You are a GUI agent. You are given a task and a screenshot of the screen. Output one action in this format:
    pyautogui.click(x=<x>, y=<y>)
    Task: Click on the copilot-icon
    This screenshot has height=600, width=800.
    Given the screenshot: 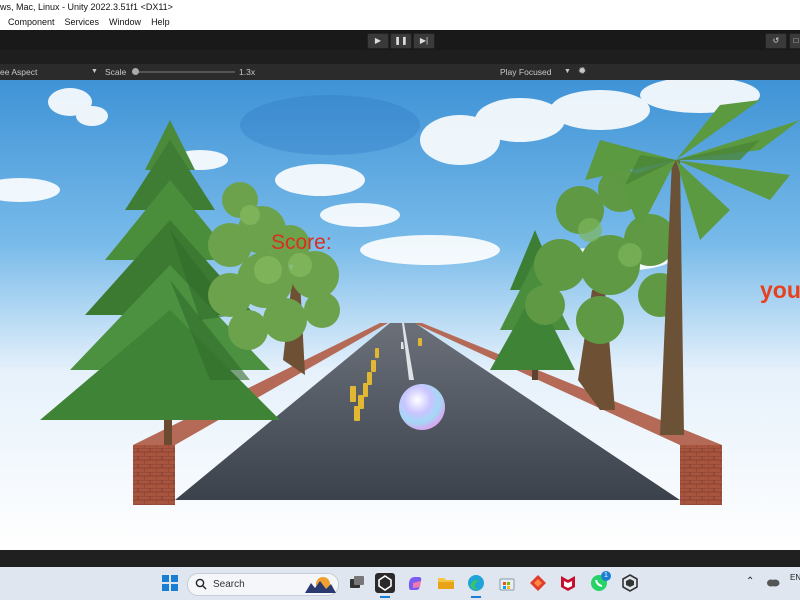 What is the action you would take?
    pyautogui.click(x=415, y=583)
    